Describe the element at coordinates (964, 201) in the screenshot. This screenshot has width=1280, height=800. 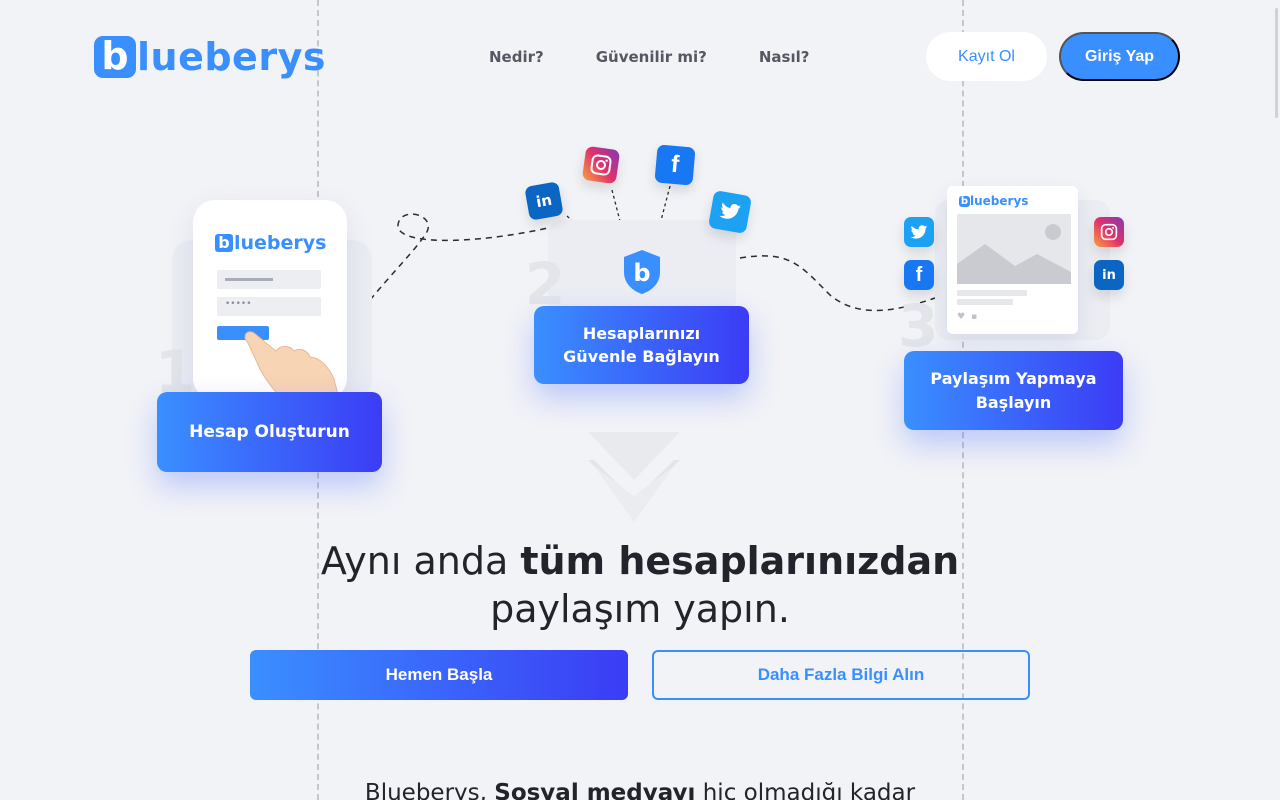
I see `post-logo-mark: b` at that location.